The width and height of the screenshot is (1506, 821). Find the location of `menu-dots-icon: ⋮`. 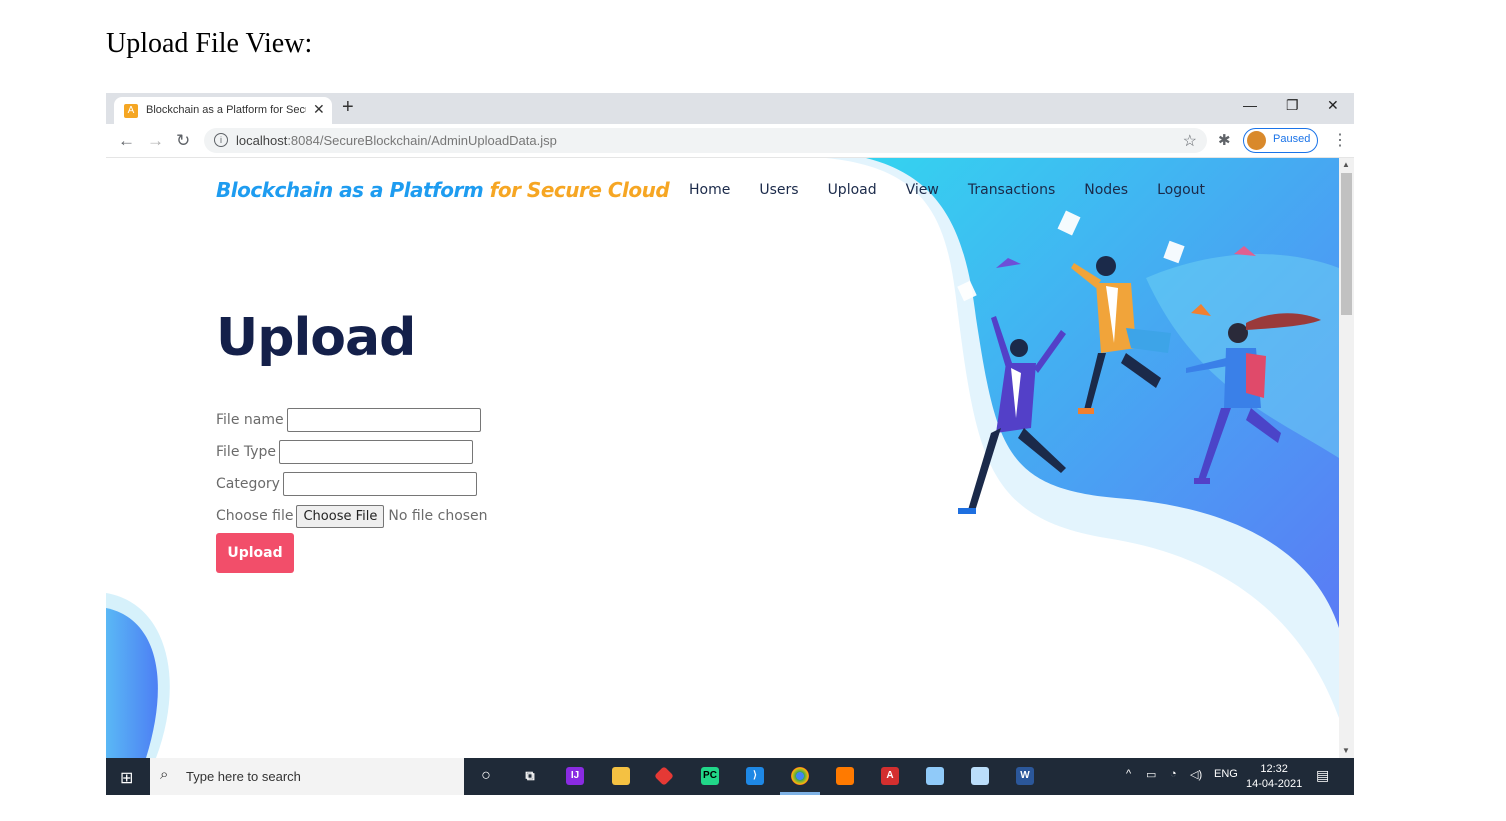

menu-dots-icon: ⋮ is located at coordinates (1340, 140).